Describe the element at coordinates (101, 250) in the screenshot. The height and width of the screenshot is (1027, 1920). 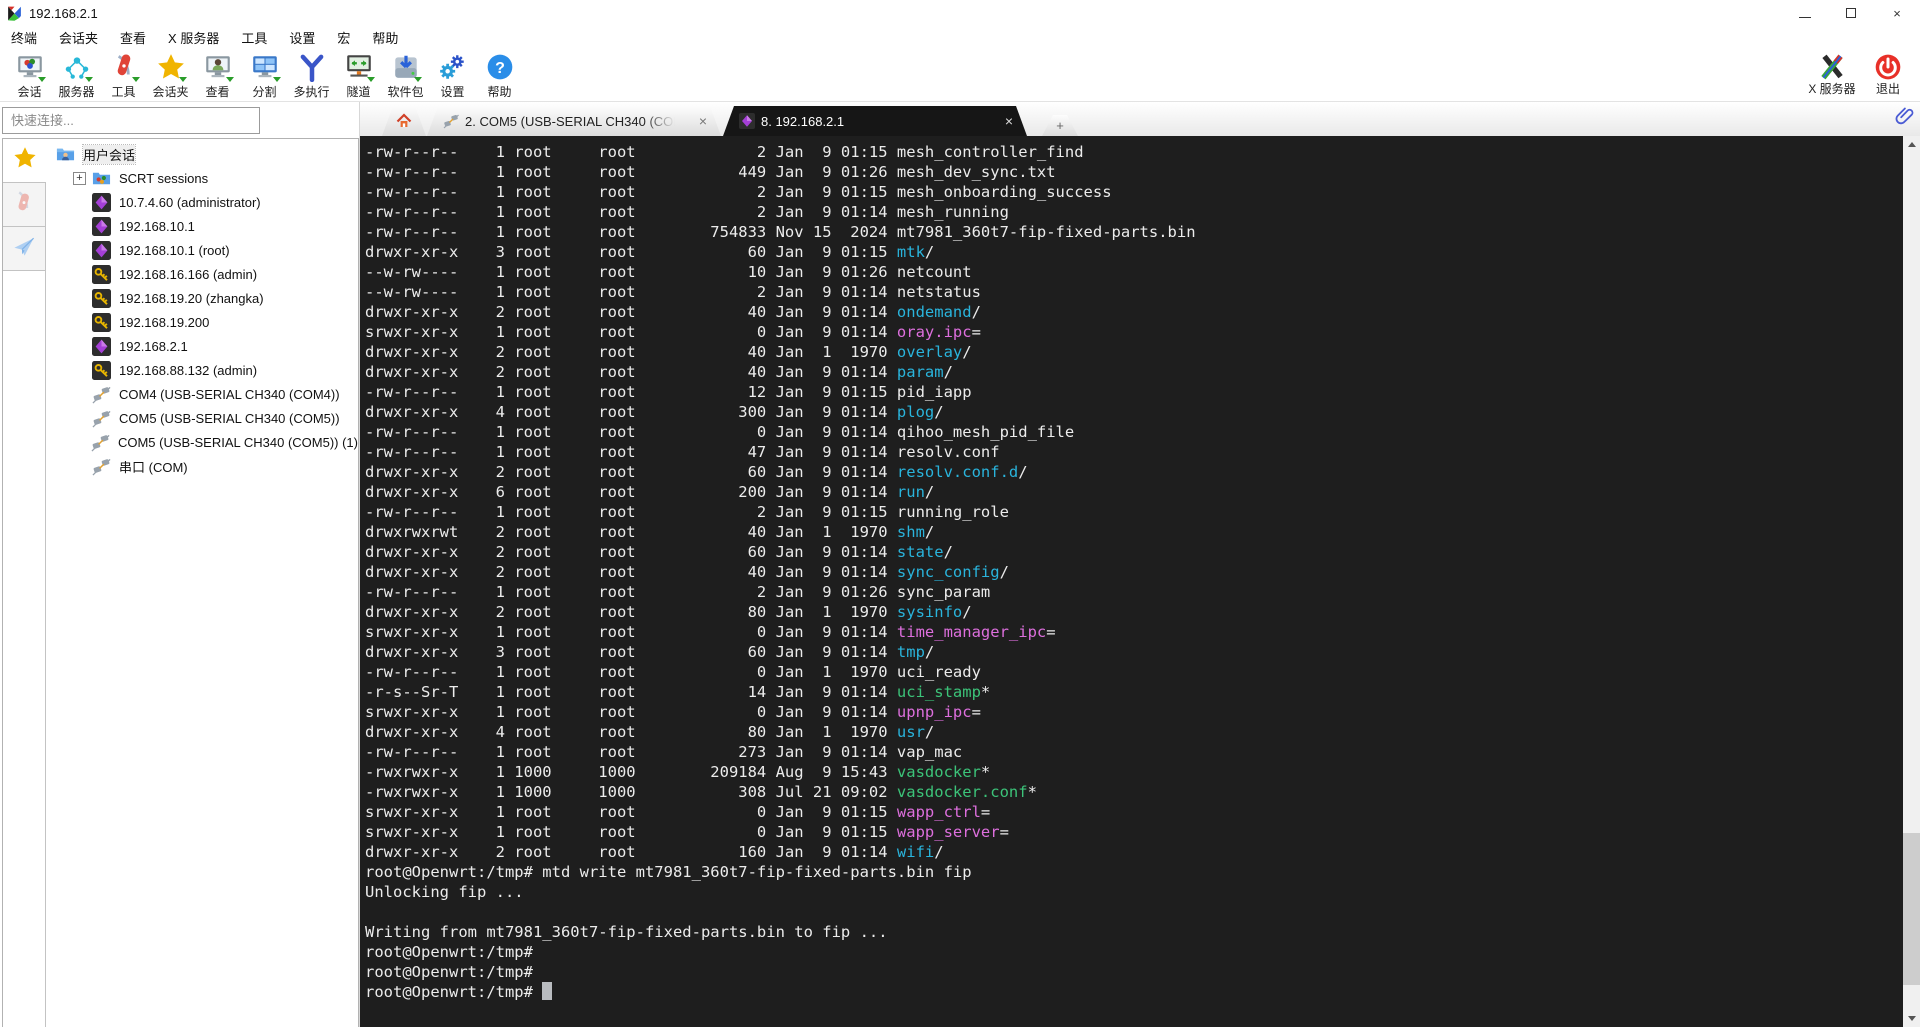
I see `gem-icon` at that location.